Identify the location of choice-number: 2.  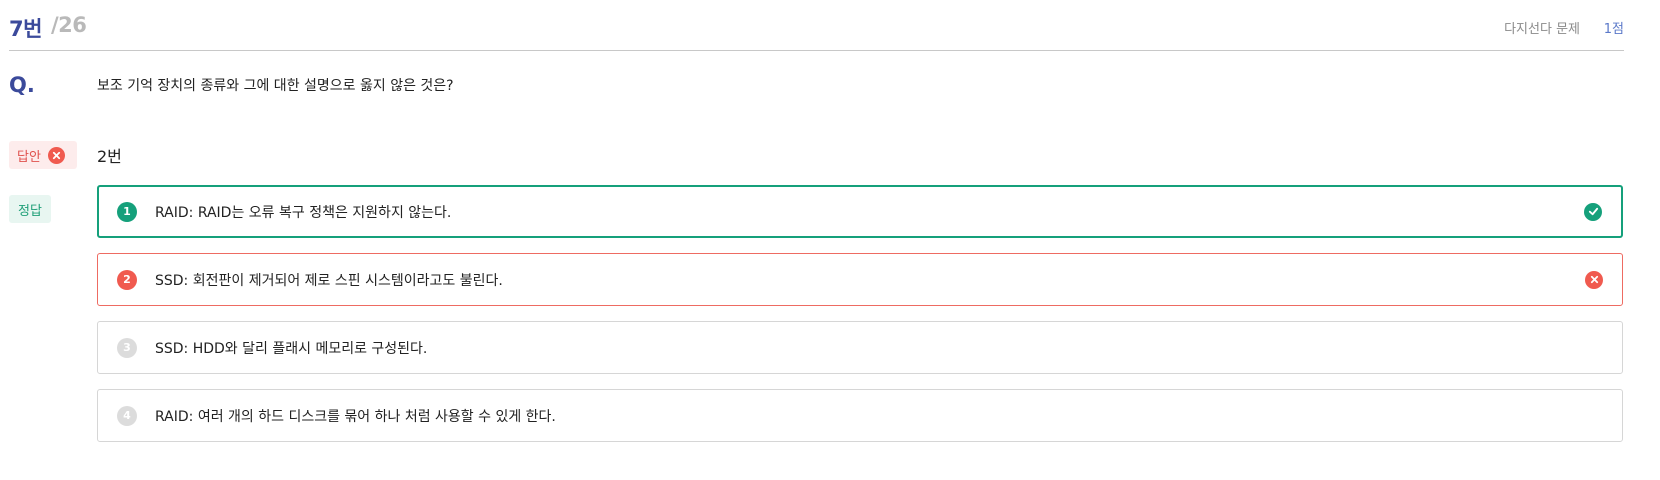
(127, 279).